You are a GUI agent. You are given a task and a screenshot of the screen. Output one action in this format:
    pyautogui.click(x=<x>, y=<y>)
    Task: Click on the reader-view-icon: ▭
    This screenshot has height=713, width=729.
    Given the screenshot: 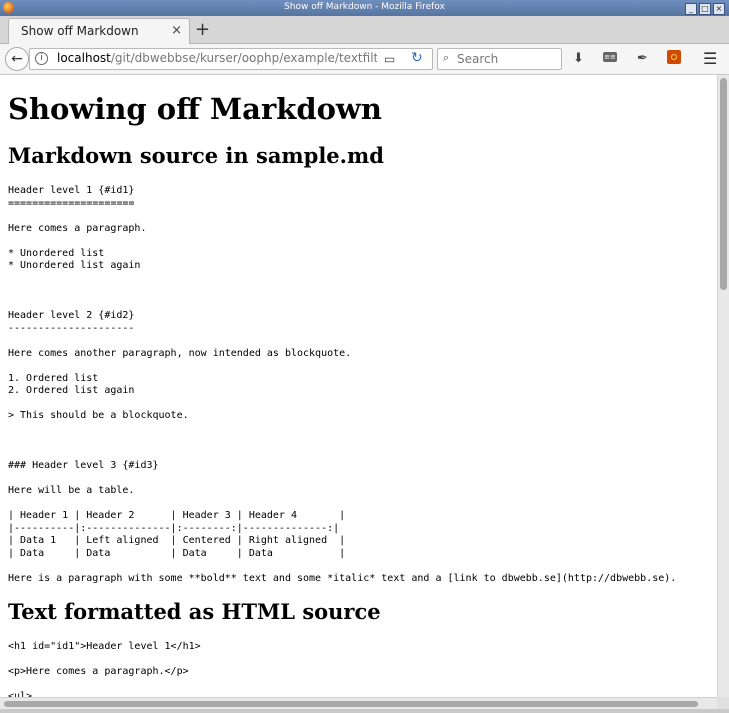 What is the action you would take?
    pyautogui.click(x=389, y=59)
    